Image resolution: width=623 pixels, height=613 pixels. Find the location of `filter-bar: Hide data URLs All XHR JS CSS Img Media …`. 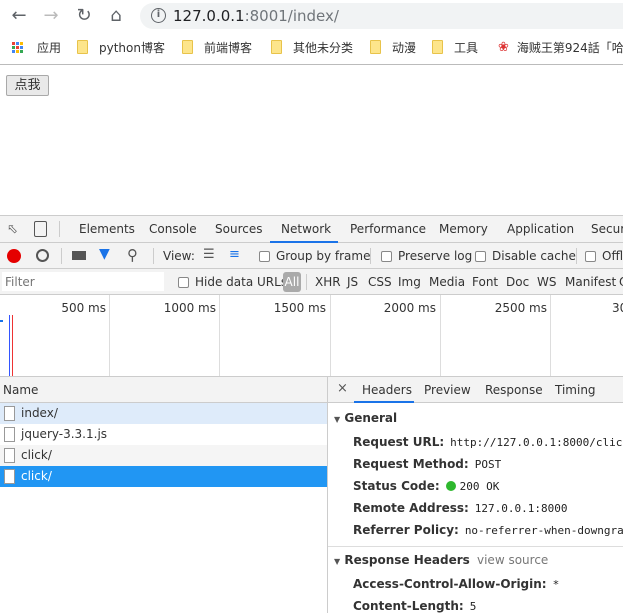

filter-bar: Hide data URLs All XHR JS CSS Img Media … is located at coordinates (311, 282).